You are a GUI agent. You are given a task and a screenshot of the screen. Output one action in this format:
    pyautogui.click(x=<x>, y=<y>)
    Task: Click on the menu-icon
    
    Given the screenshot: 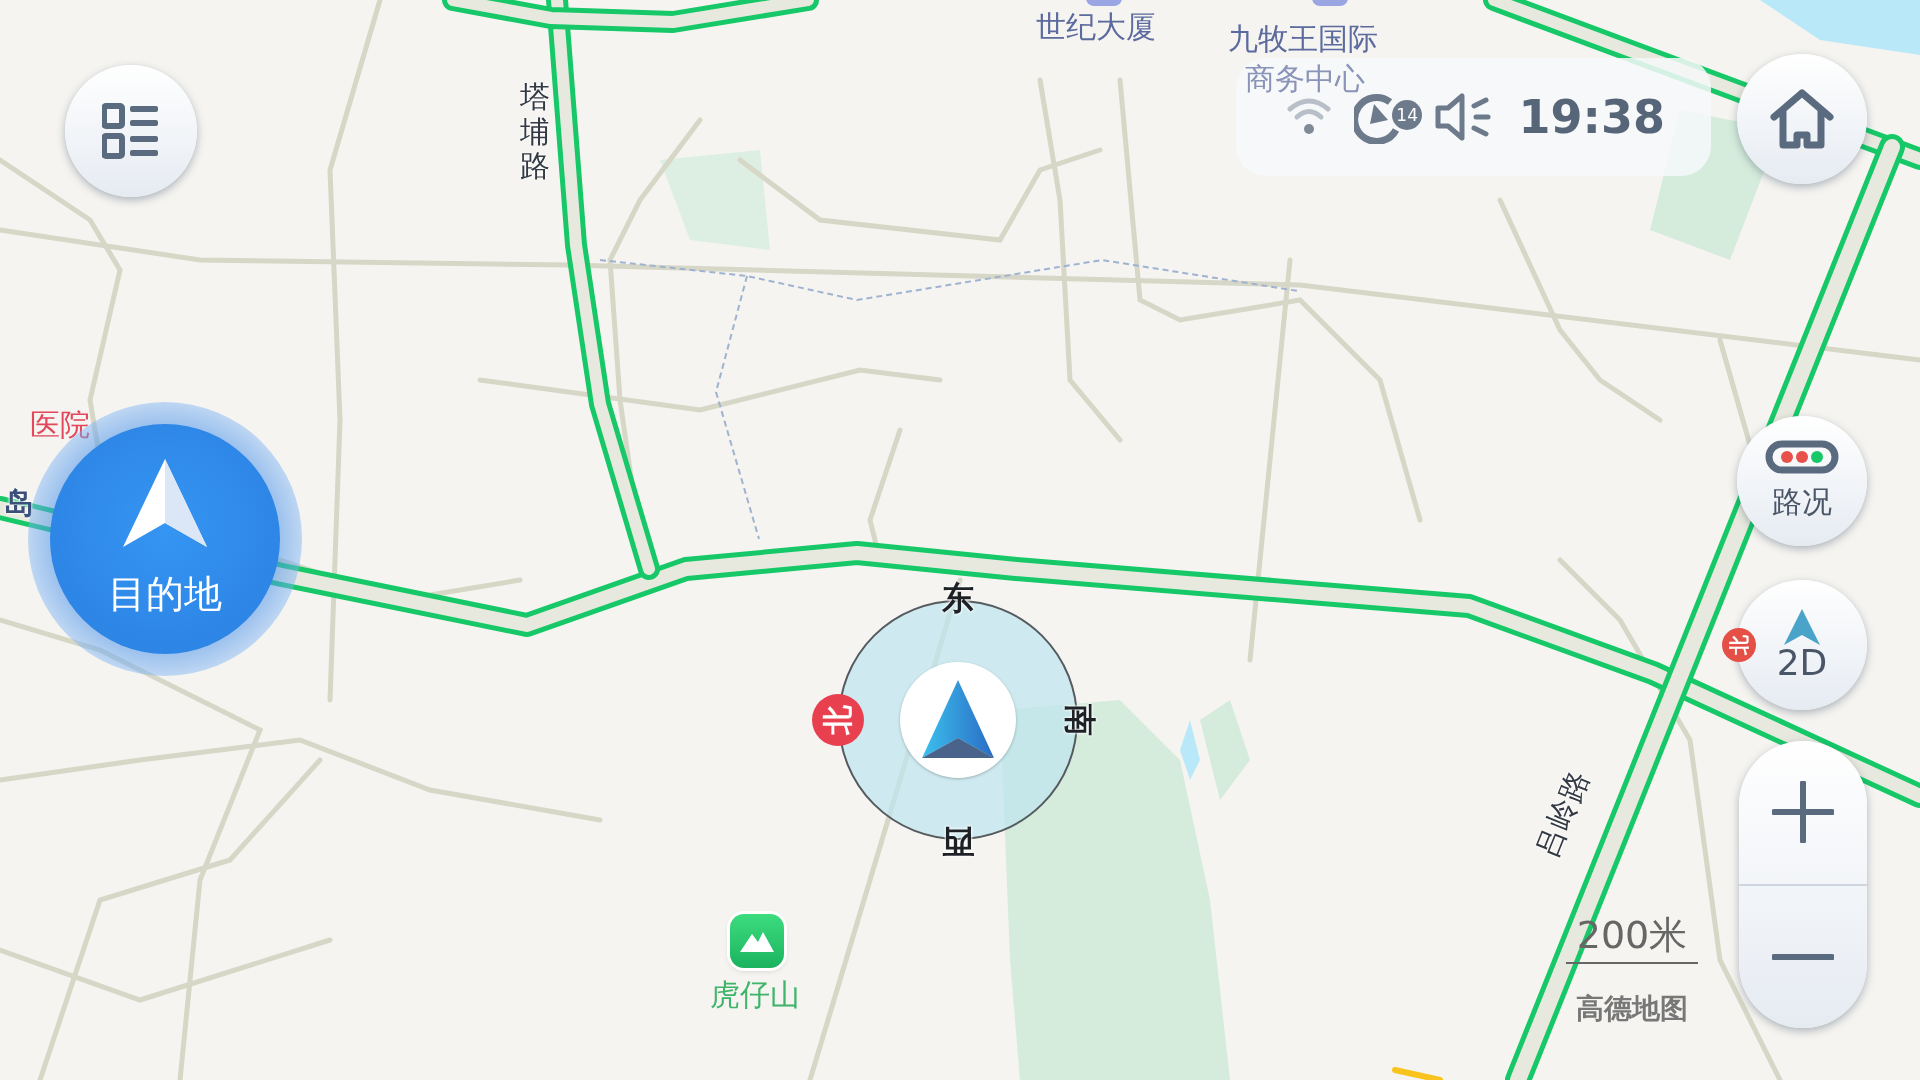 What is the action you would take?
    pyautogui.click(x=131, y=131)
    